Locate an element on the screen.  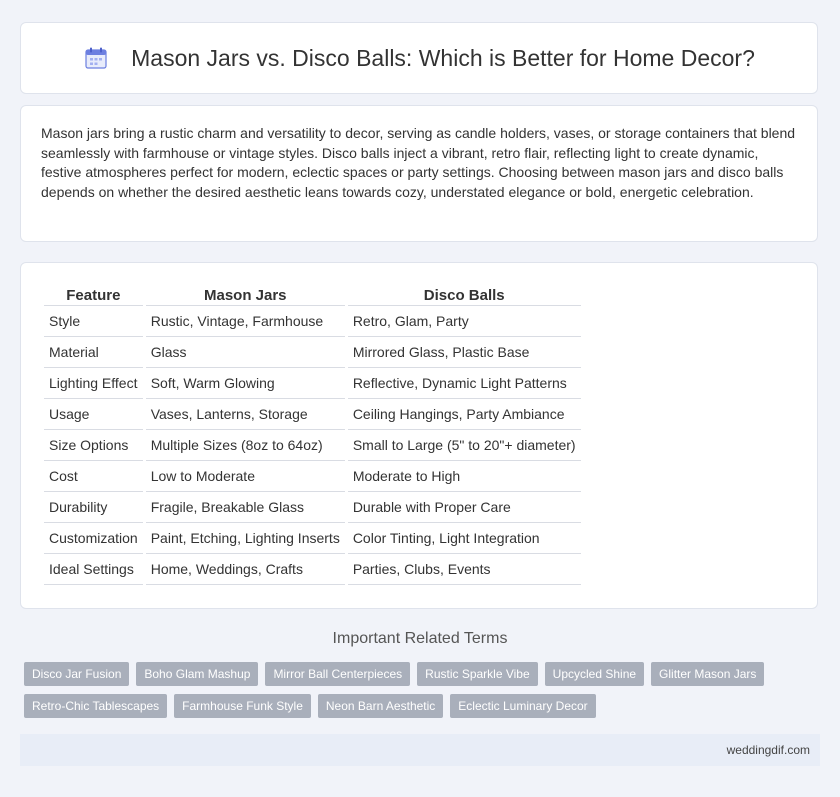
related-tag: Farmhouse Funk Style is located at coordinates (242, 706).